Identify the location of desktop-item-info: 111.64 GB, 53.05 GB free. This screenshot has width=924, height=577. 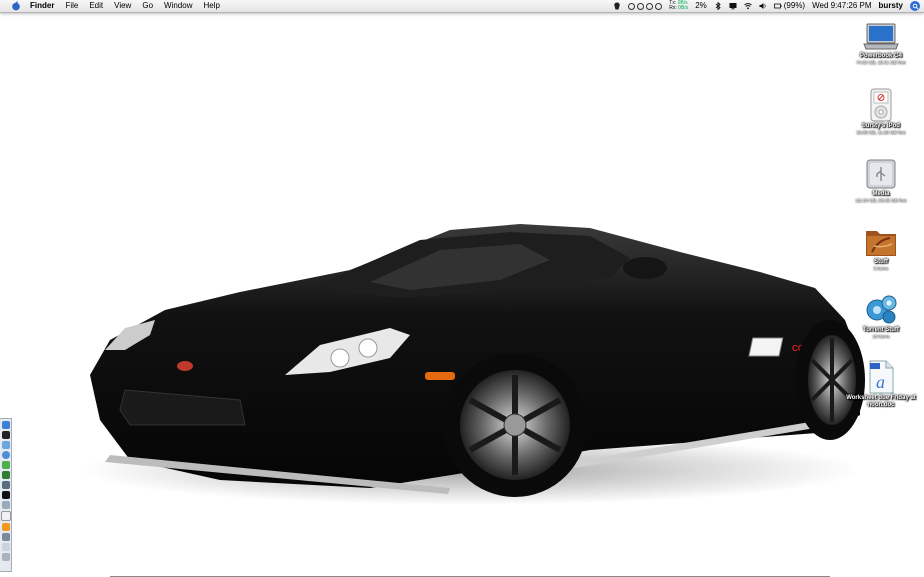
(881, 200).